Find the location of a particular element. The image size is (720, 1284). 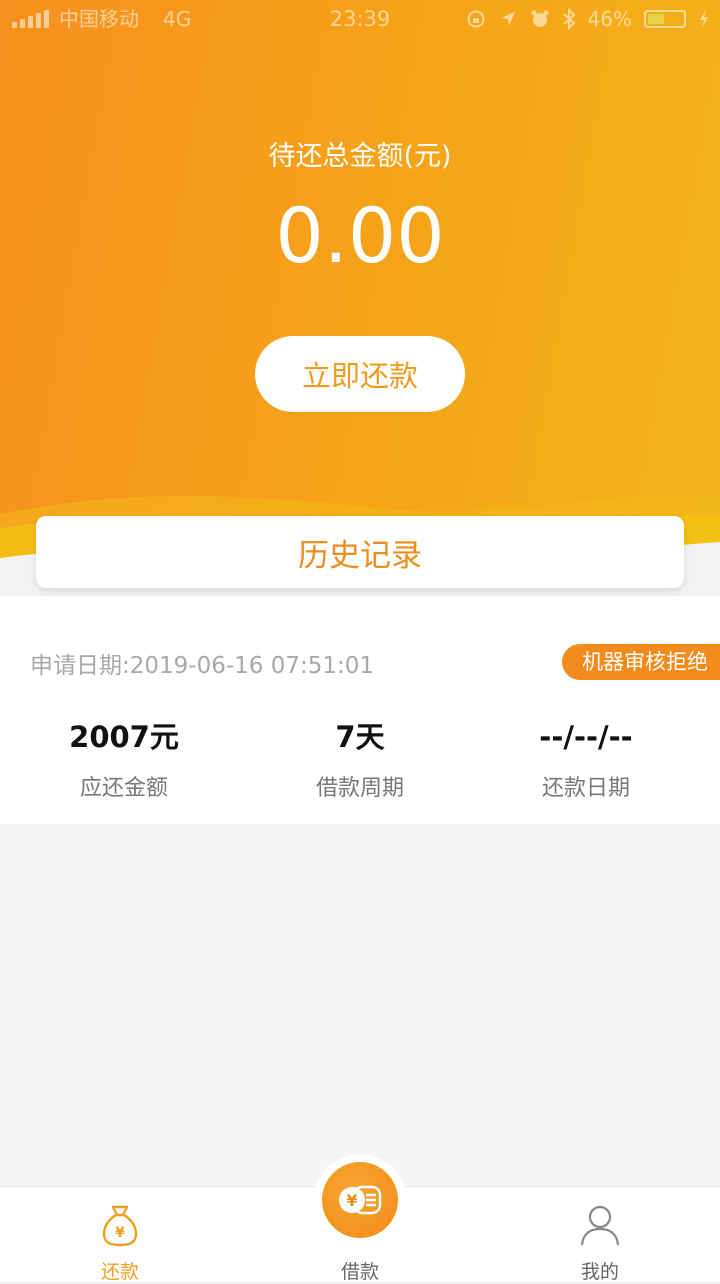

money-bag-icon: ¥ is located at coordinates (120, 1226).